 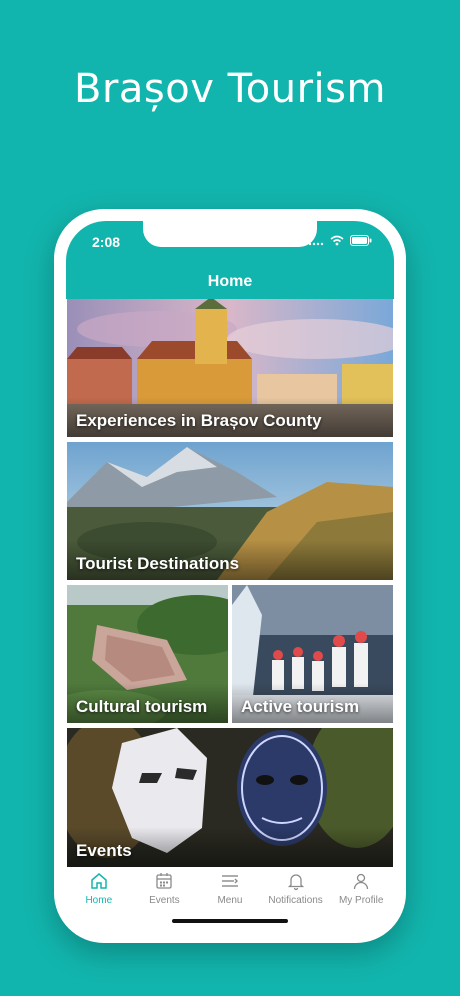 What do you see at coordinates (361, 240) in the screenshot?
I see `battery-icon` at bounding box center [361, 240].